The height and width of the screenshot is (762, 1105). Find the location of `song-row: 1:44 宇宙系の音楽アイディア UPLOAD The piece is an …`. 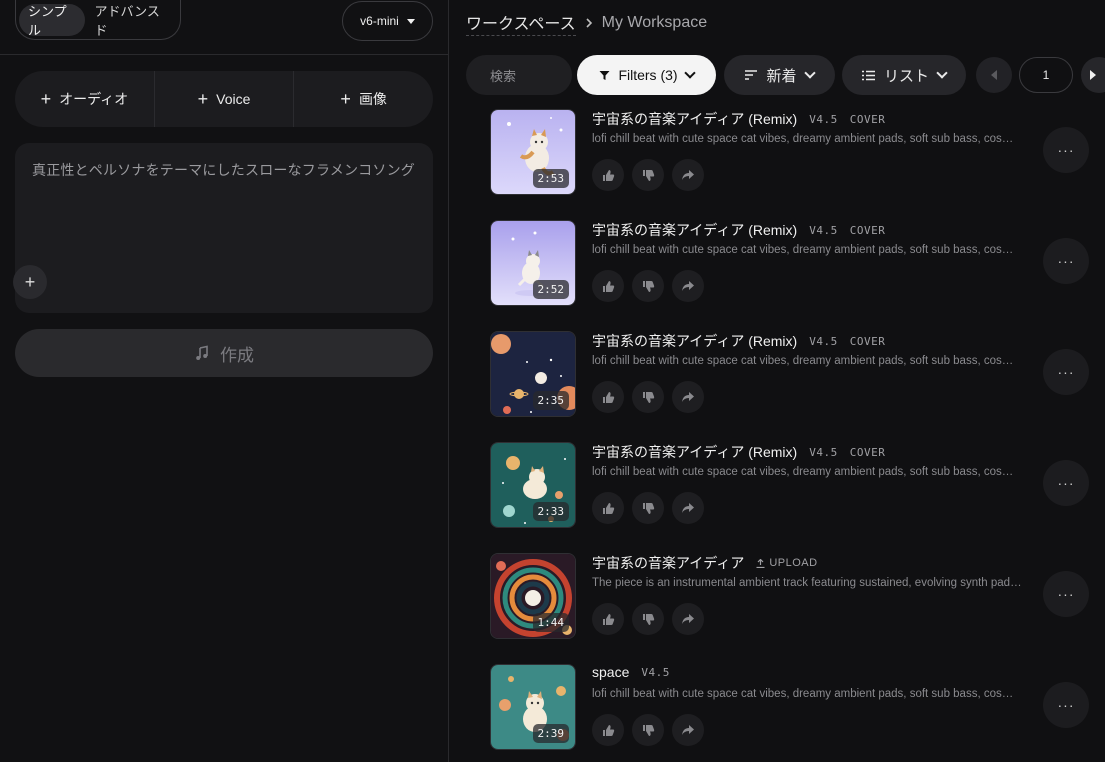

song-row: 1:44 宇宙系の音楽アイディア UPLOAD The piece is an … is located at coordinates (777, 596).